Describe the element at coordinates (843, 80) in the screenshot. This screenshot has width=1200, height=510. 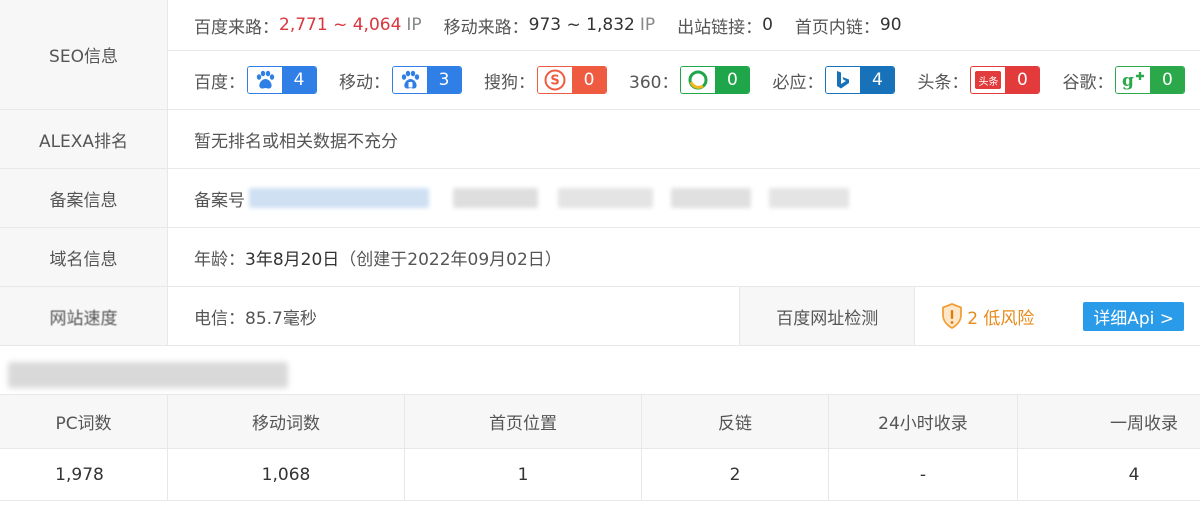
I see `bing-icon` at that location.